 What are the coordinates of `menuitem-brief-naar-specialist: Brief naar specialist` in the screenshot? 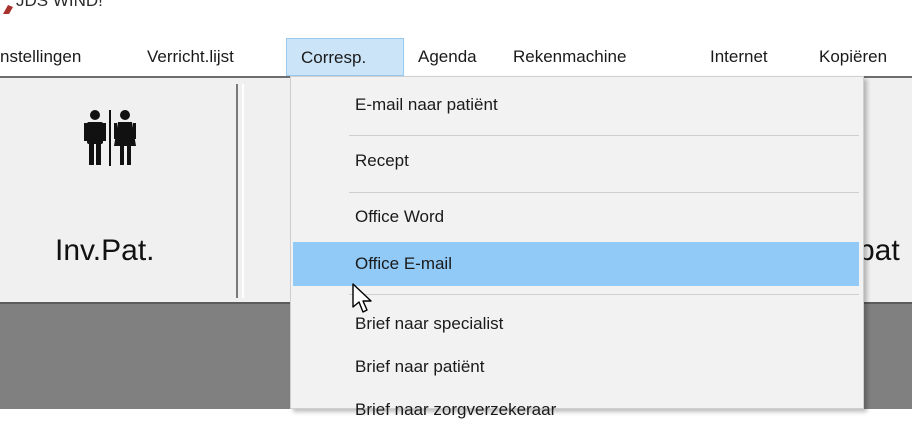 It's located at (576, 324).